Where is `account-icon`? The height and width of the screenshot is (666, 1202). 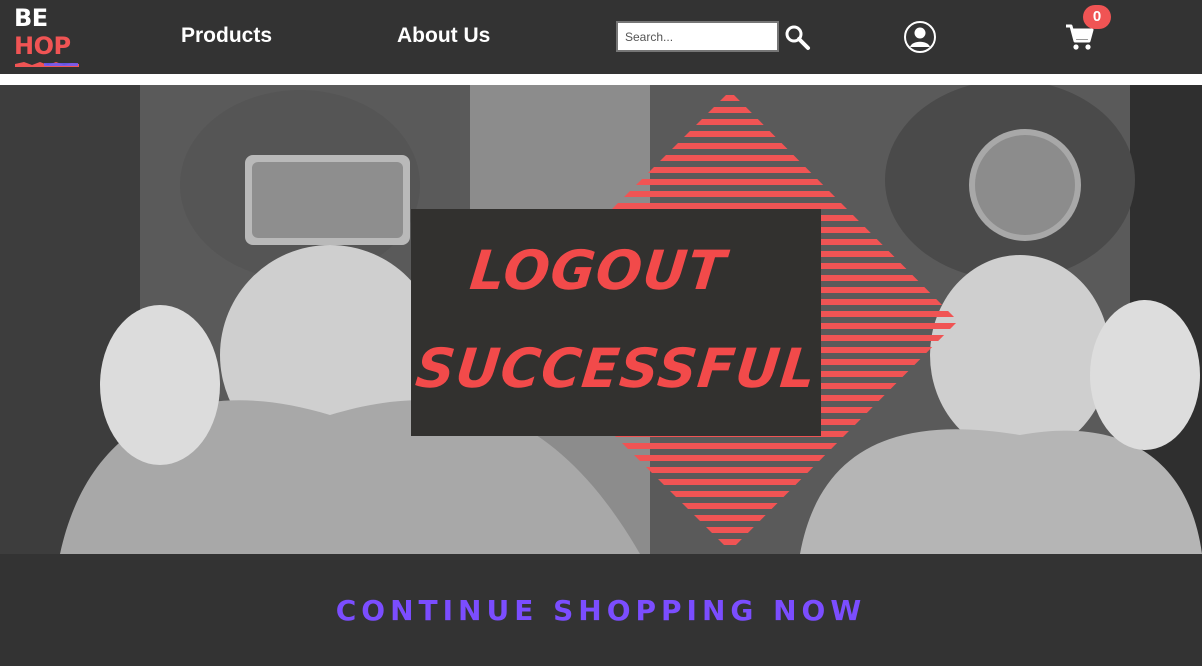
account-icon is located at coordinates (920, 37).